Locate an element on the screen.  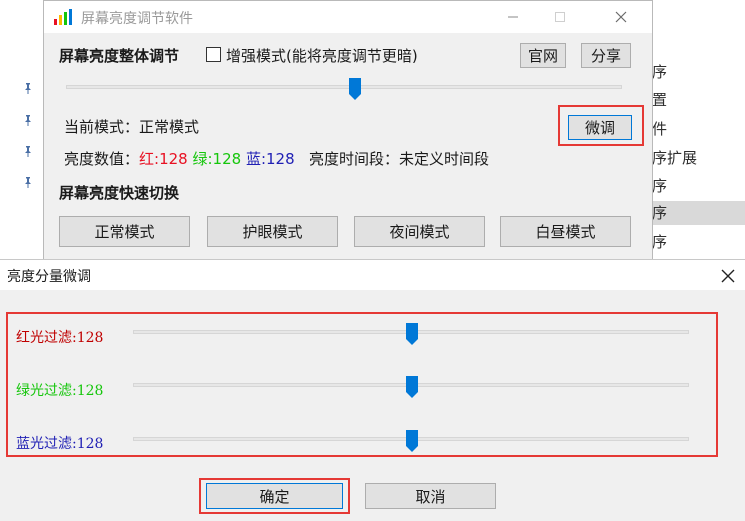
red-filter-label: 红光过滤:128 is located at coordinates (60, 338).